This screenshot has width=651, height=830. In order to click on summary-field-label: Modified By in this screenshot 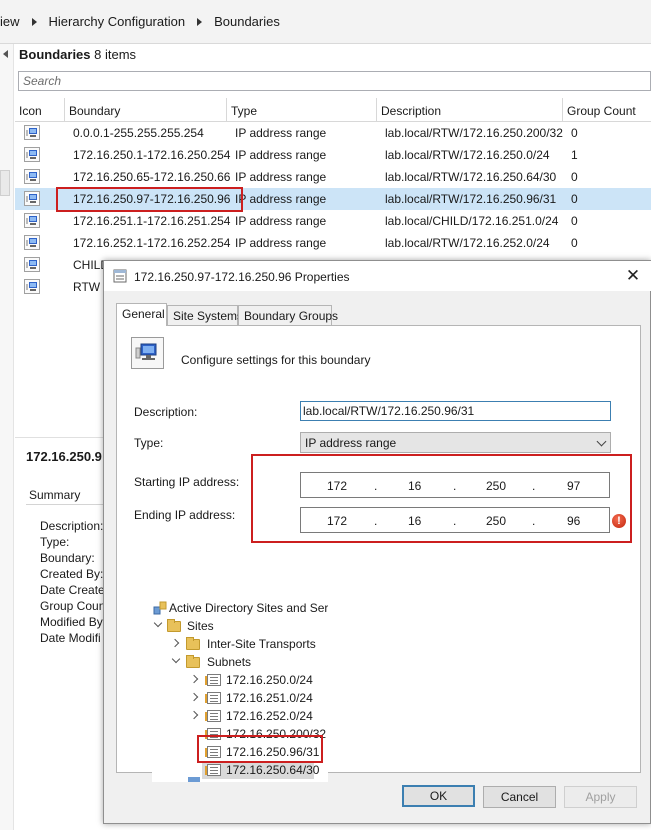, I will do `click(71, 622)`.